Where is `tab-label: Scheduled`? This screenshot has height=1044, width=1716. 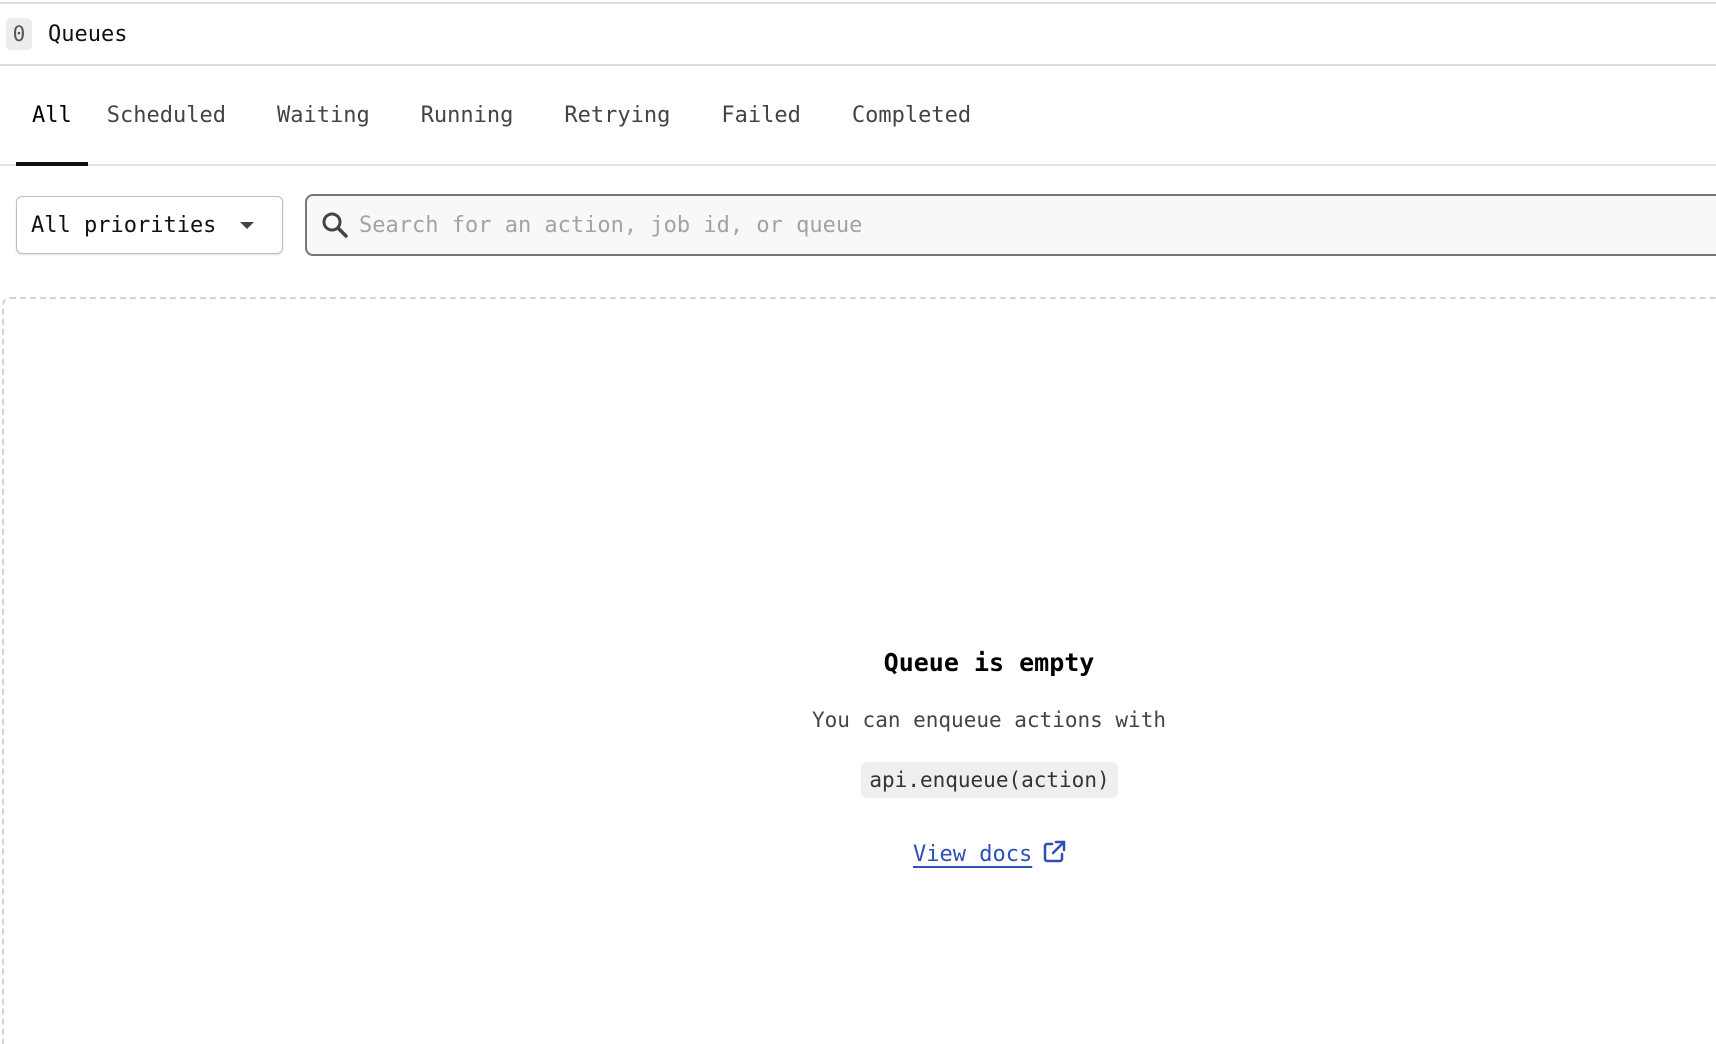 tab-label: Scheduled is located at coordinates (166, 115).